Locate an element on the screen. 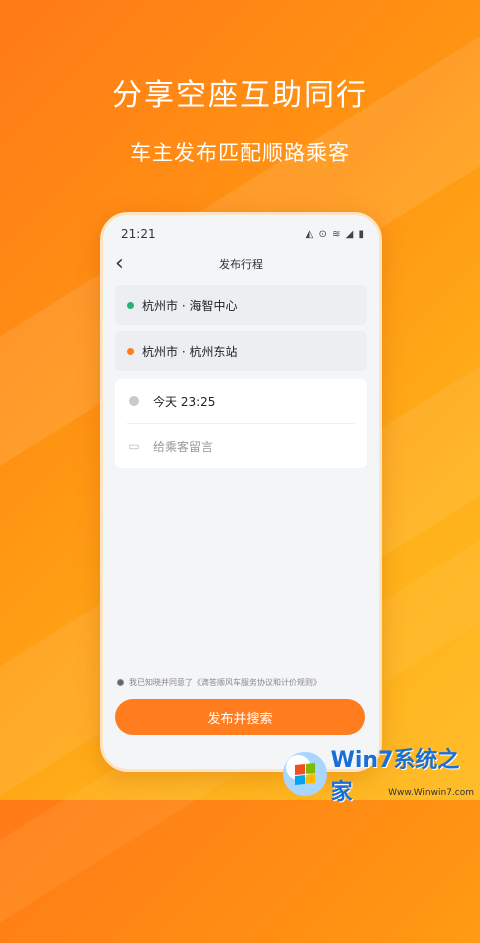  promo-subheadline: 车主发布匹配顺路乘客 is located at coordinates (240, 153).